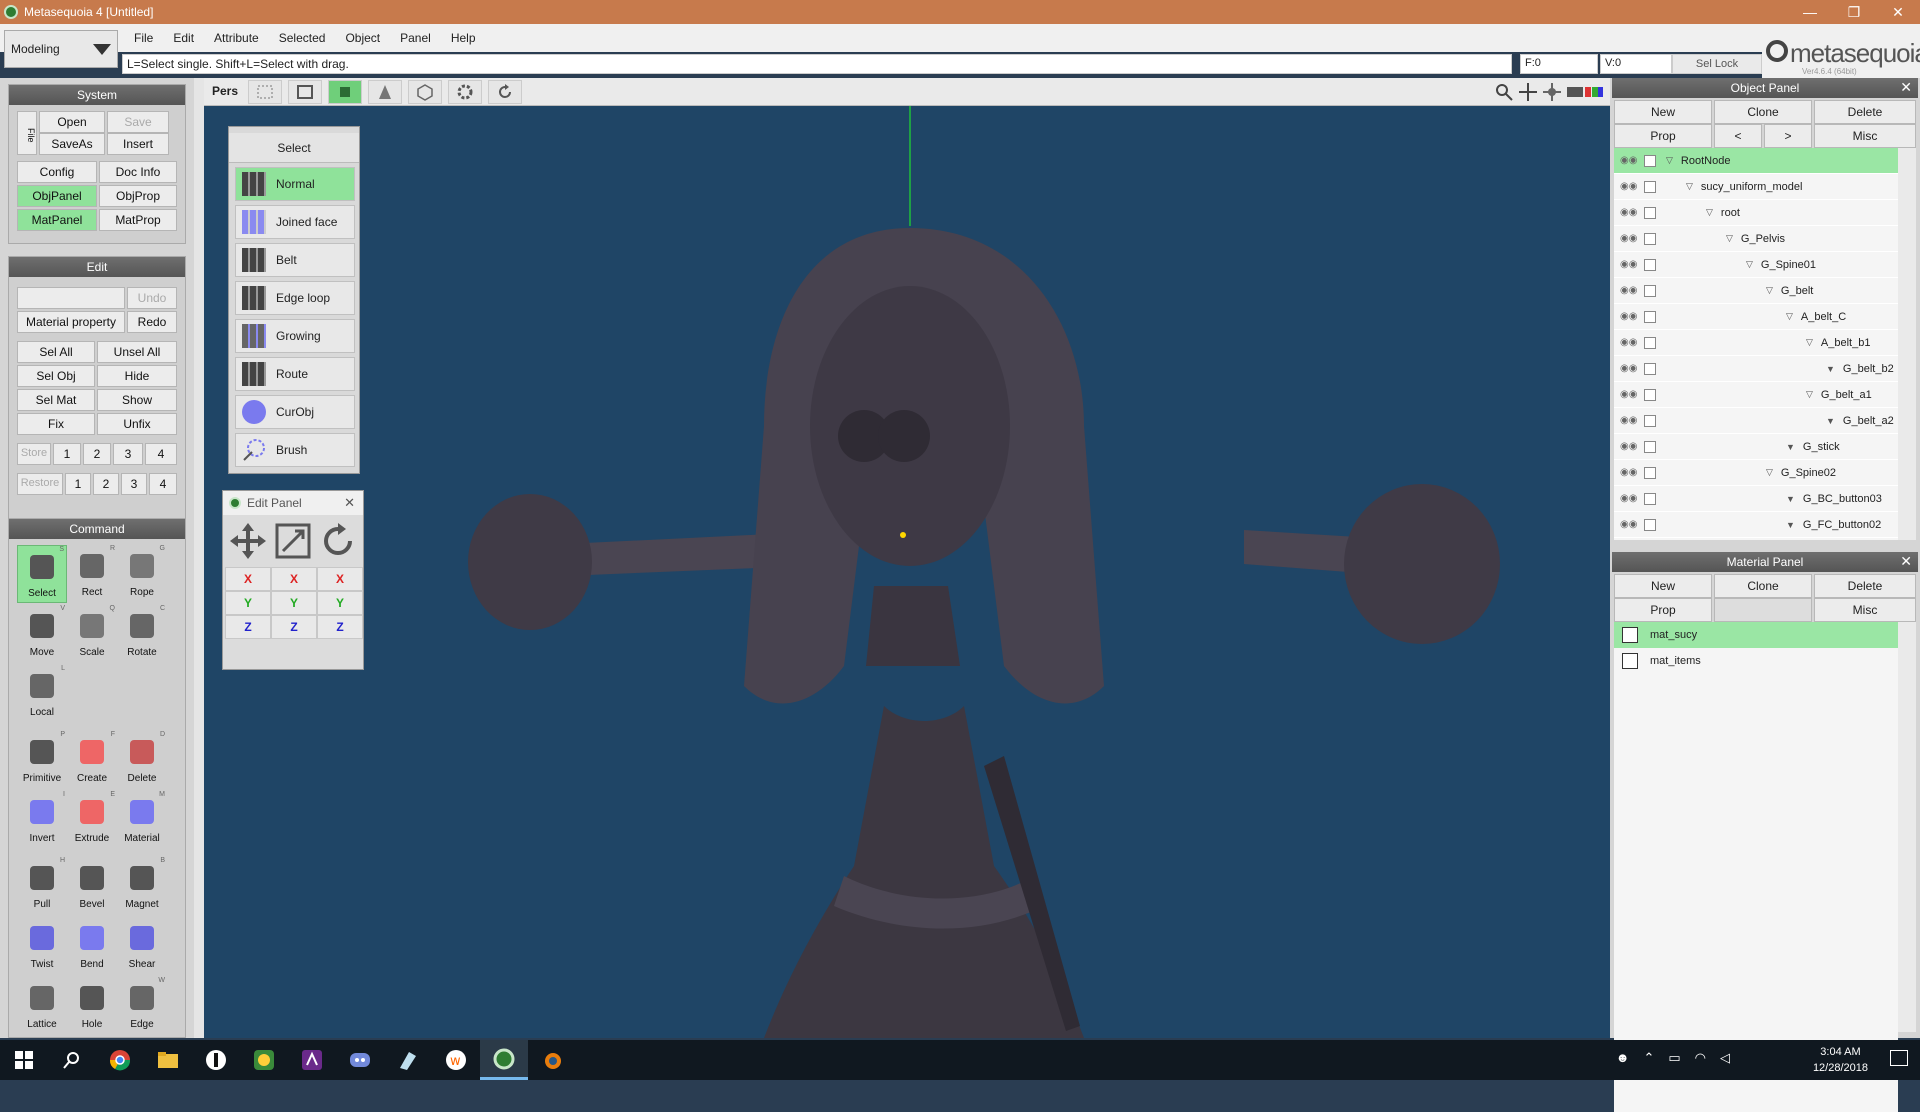  What do you see at coordinates (408, 1060) in the screenshot?
I see `paint-icon` at bounding box center [408, 1060].